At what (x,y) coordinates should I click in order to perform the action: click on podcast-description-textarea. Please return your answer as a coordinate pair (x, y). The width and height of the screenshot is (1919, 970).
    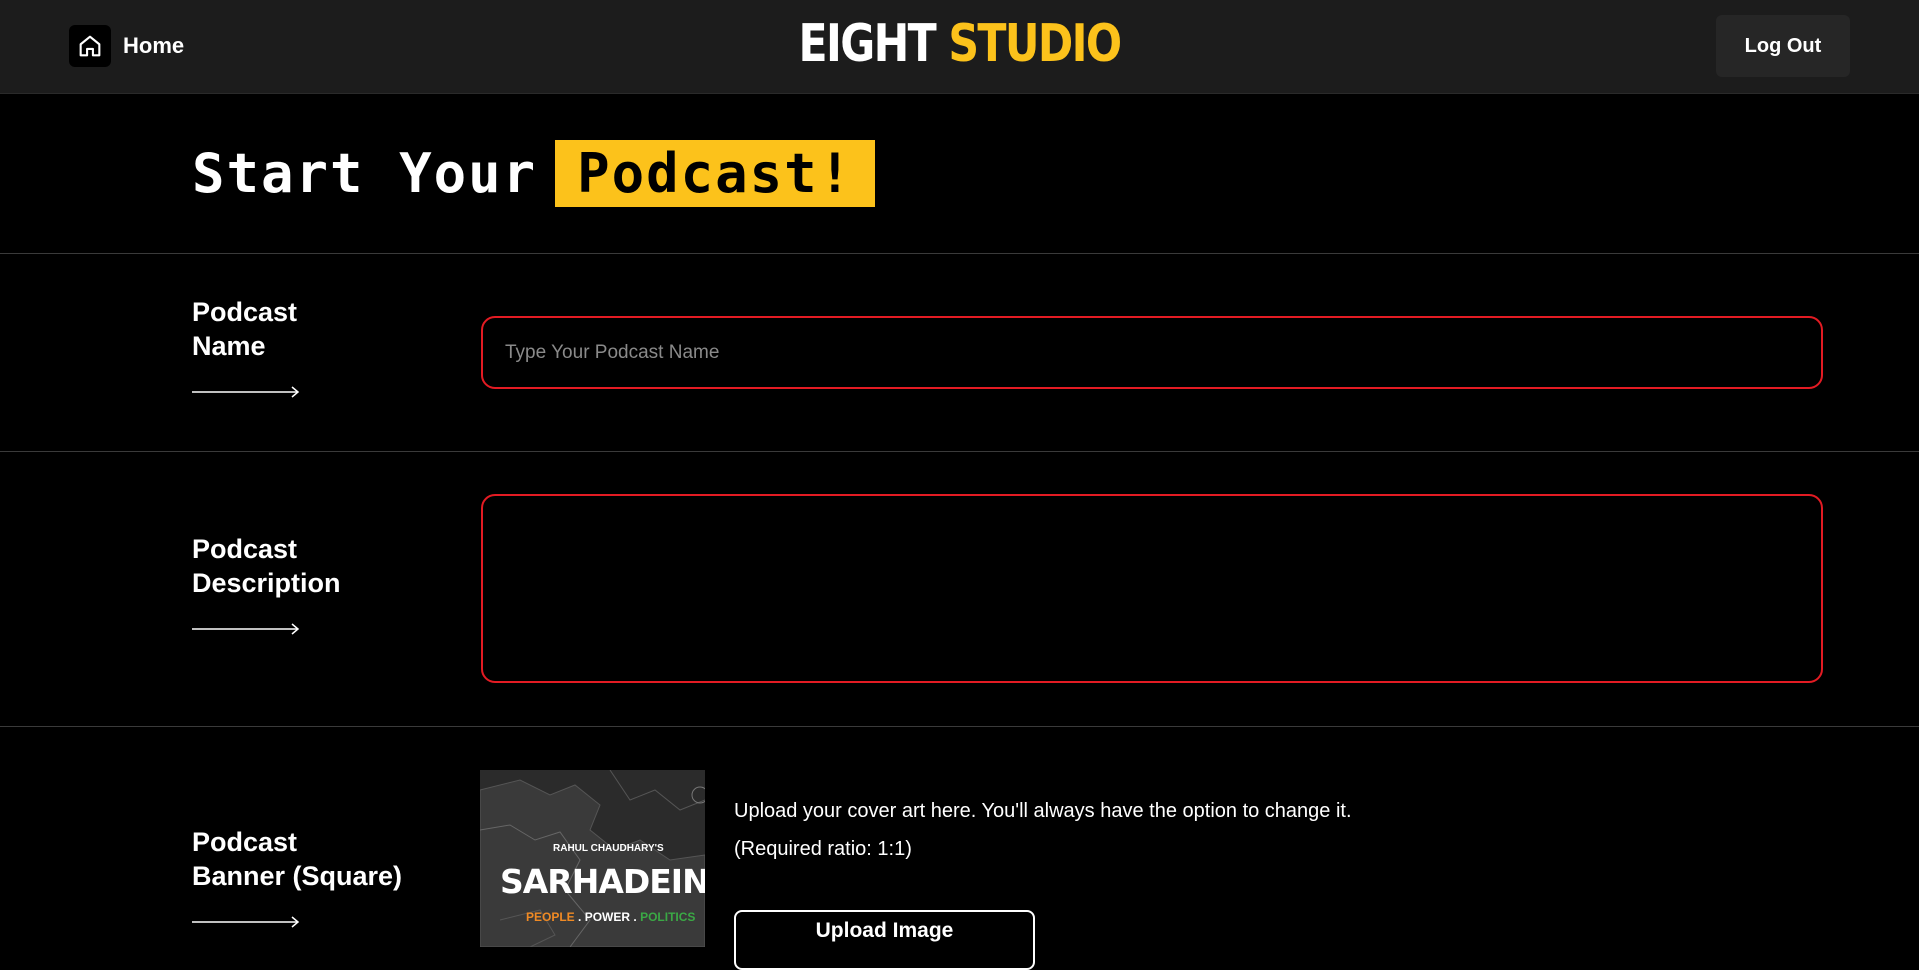
    Looking at the image, I should click on (1152, 588).